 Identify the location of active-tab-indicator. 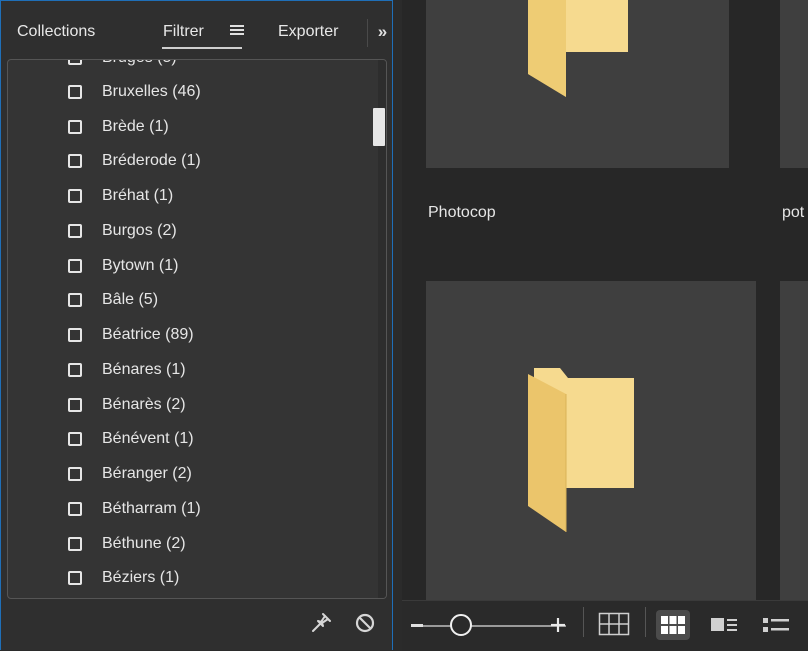
(202, 48).